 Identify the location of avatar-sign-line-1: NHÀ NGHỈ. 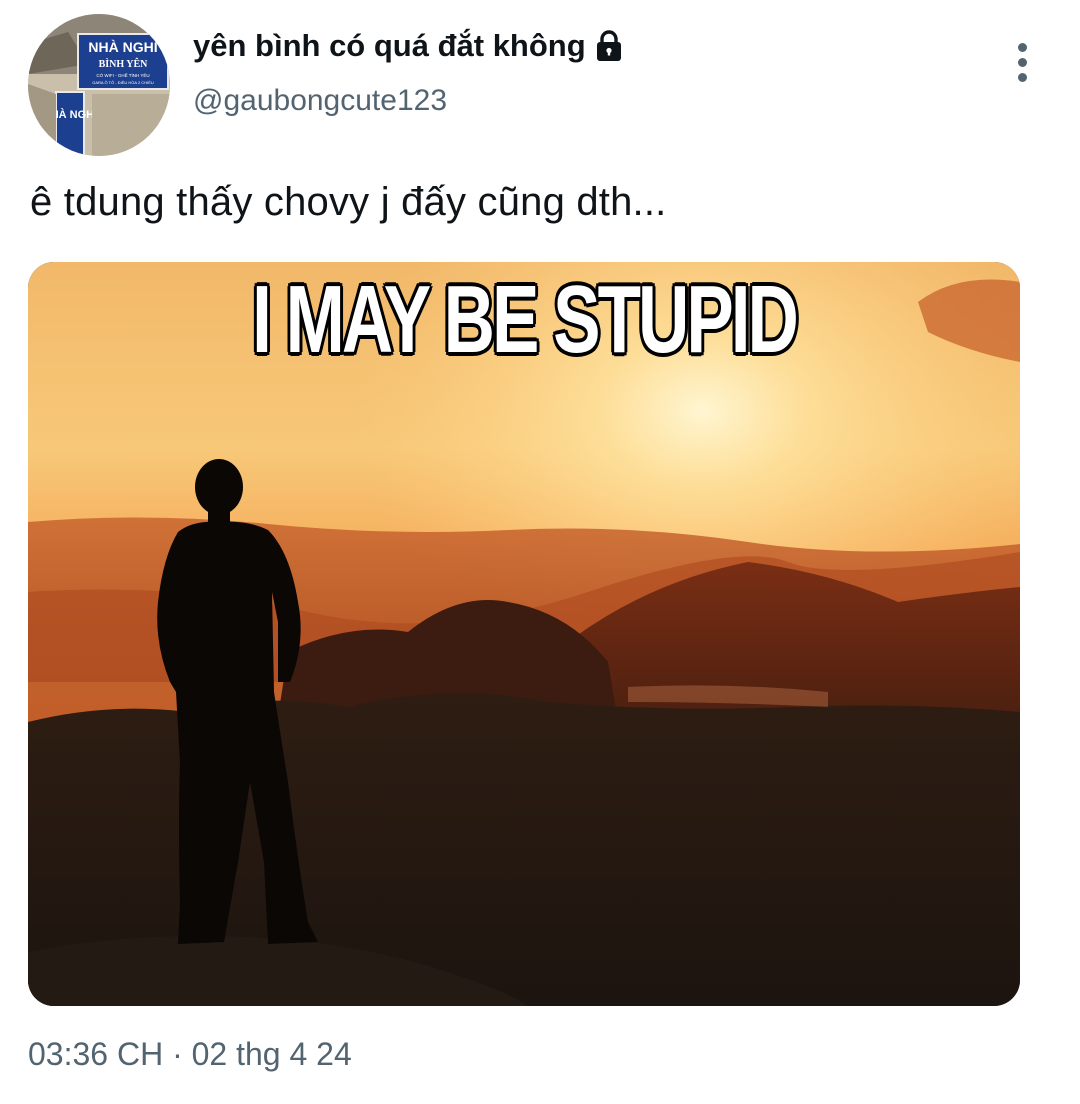
(122, 47).